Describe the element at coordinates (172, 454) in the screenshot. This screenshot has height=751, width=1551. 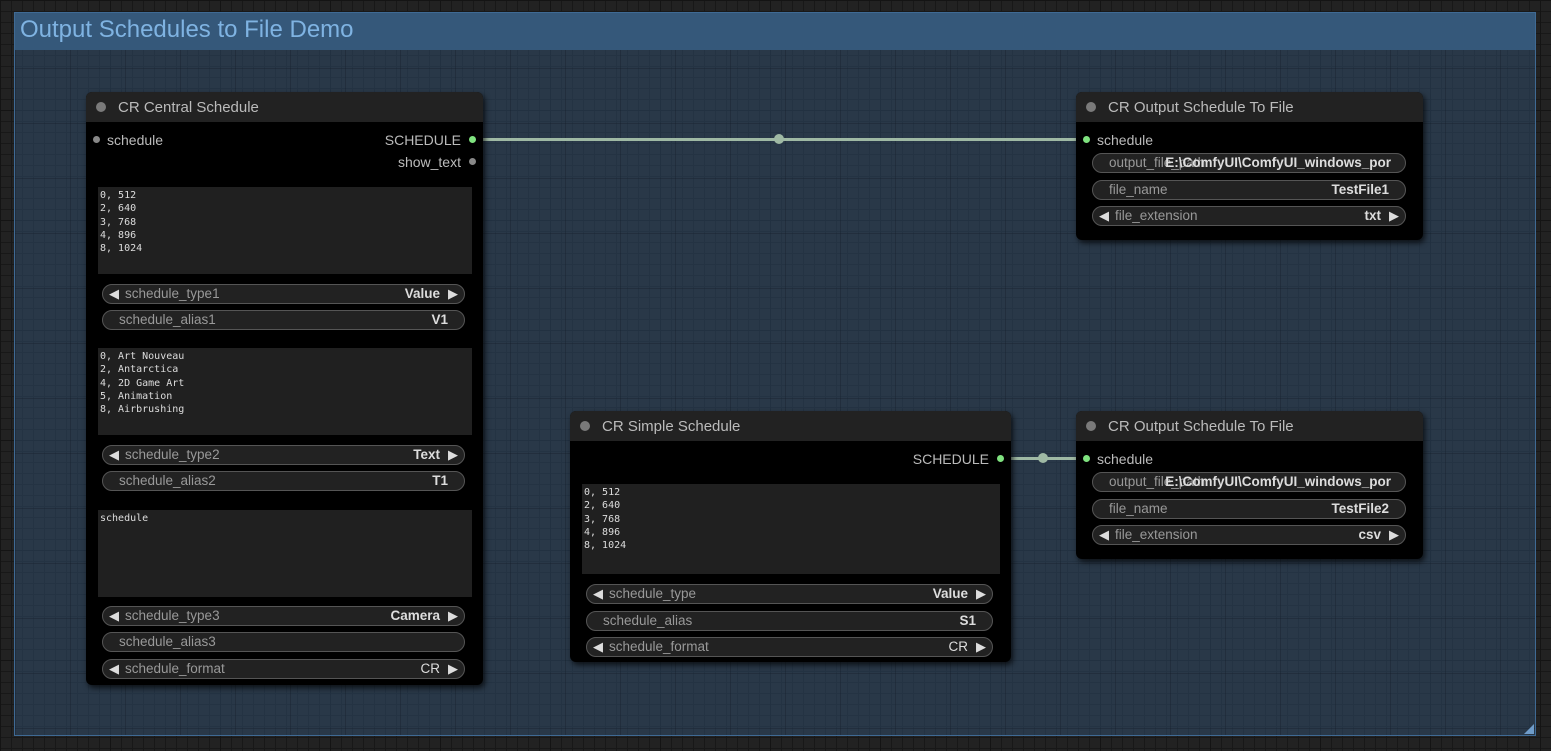
I see `widget-label: schedule_type2` at that location.